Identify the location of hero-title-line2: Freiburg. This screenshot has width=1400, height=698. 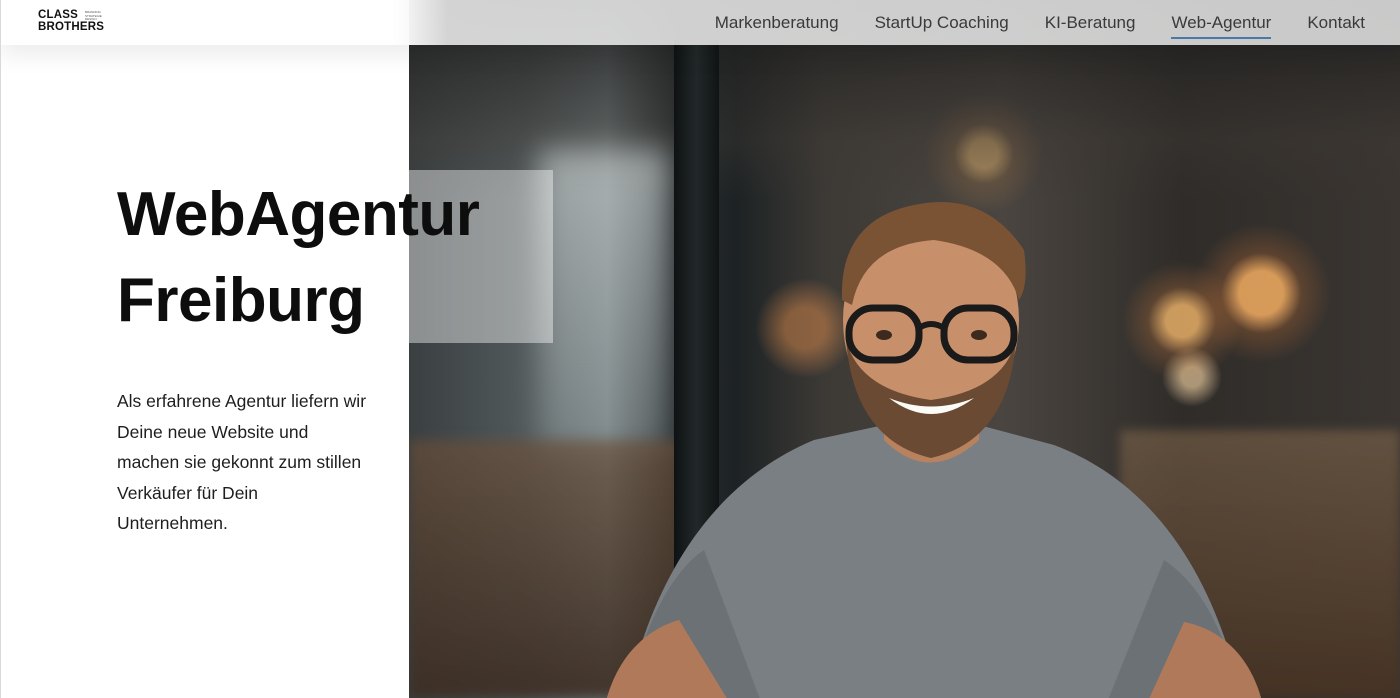
(241, 300).